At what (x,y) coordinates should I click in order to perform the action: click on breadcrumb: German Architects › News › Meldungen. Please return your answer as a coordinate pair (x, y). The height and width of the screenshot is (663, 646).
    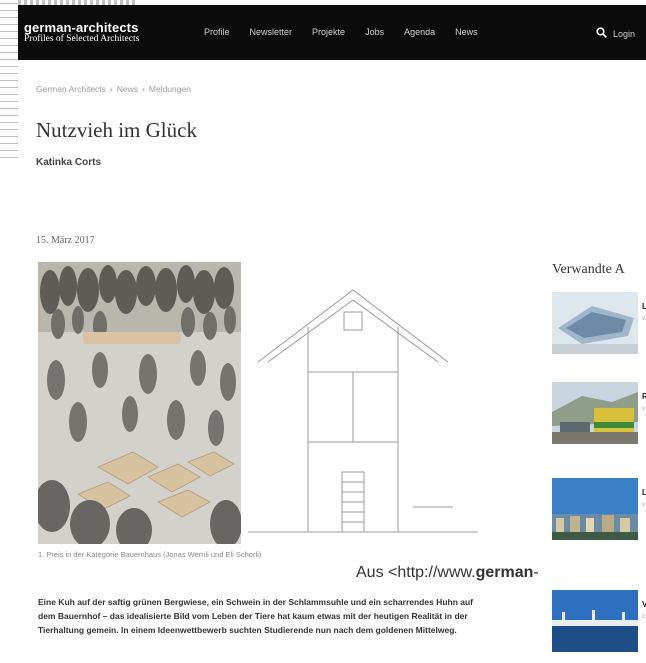
    Looking at the image, I should click on (113, 89).